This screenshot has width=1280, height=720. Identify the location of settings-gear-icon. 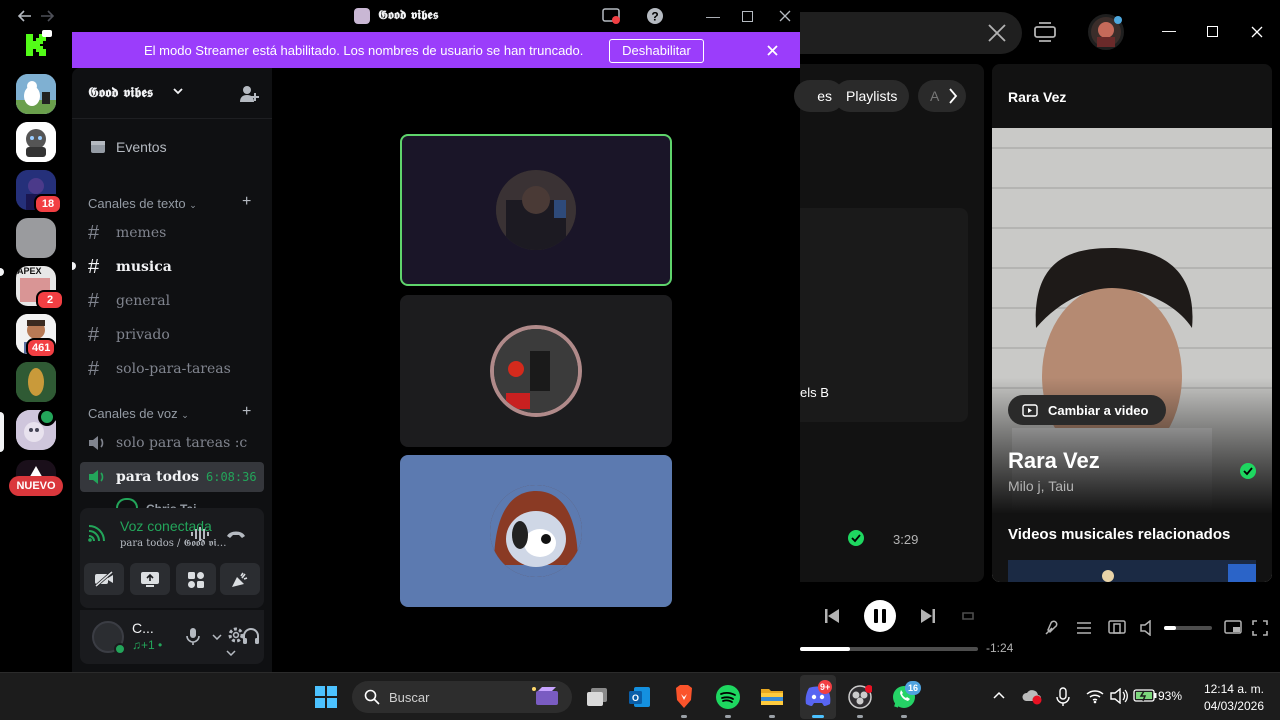
(236, 635).